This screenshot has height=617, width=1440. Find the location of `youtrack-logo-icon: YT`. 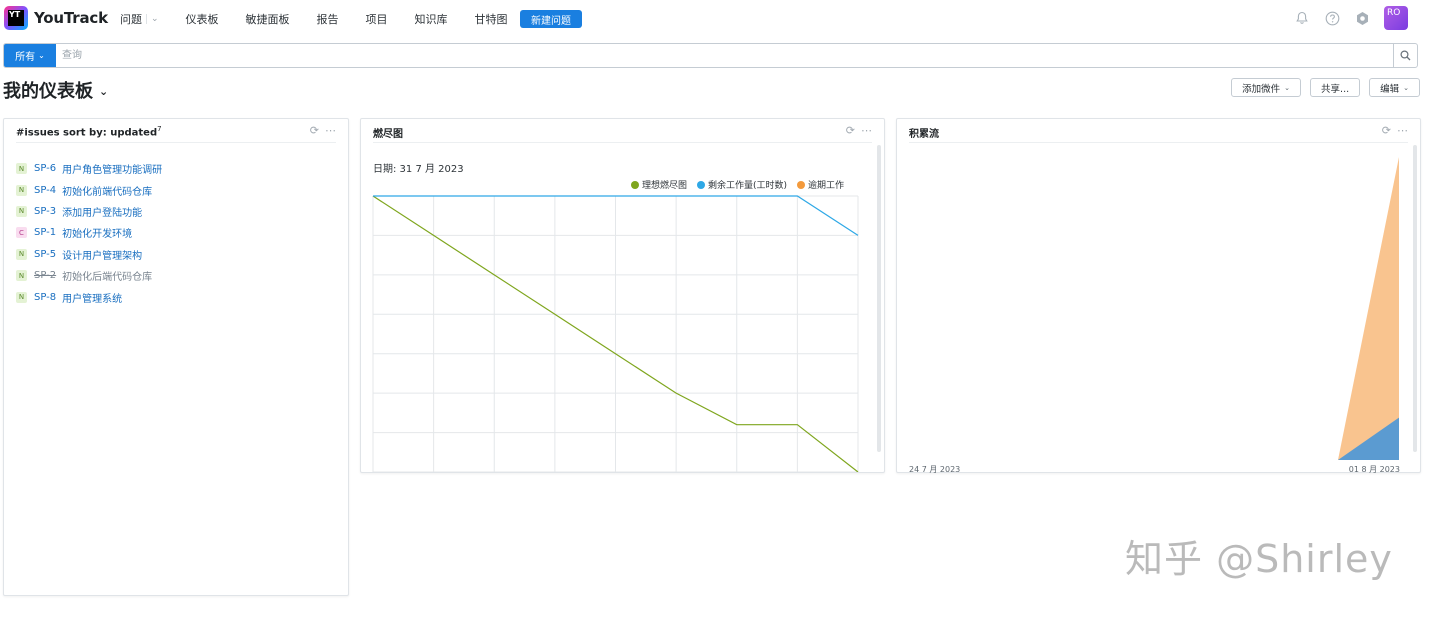

youtrack-logo-icon: YT is located at coordinates (16, 18).